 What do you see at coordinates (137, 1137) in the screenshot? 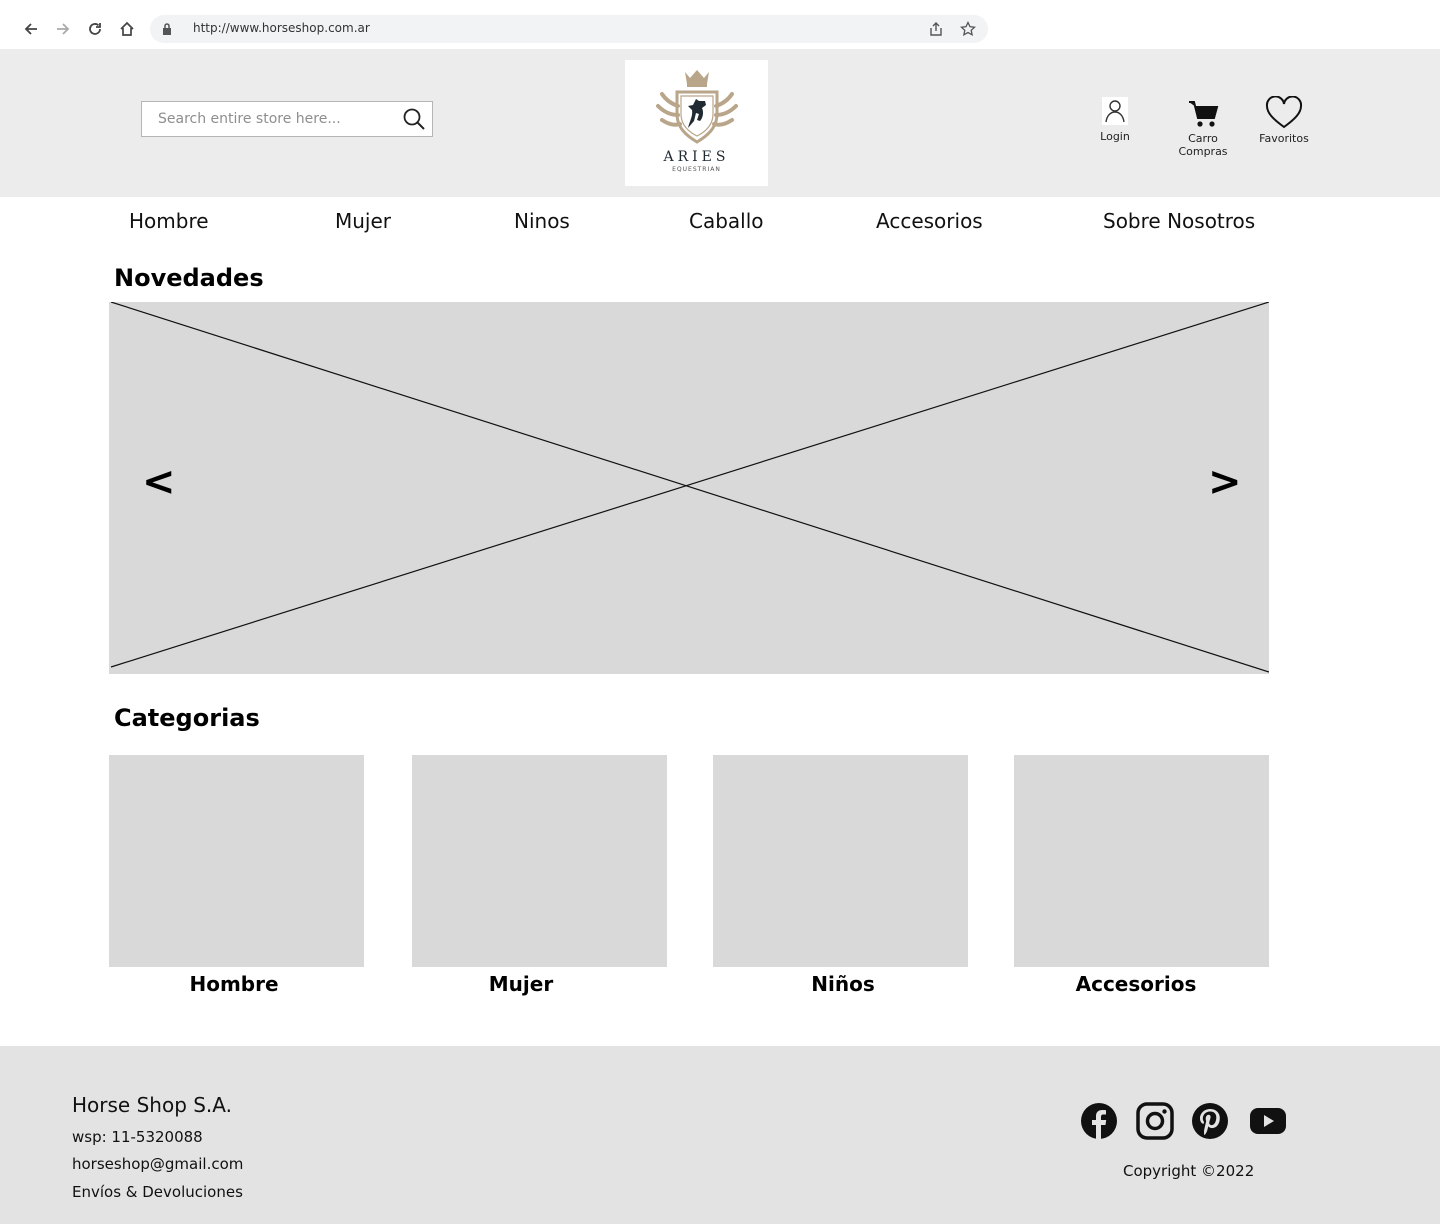
I see `phone-text: wsp: 11-5320088` at bounding box center [137, 1137].